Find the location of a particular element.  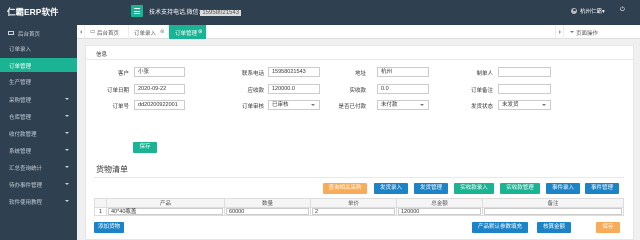

ship-status-label: 发货状态 is located at coordinates (481, 107).